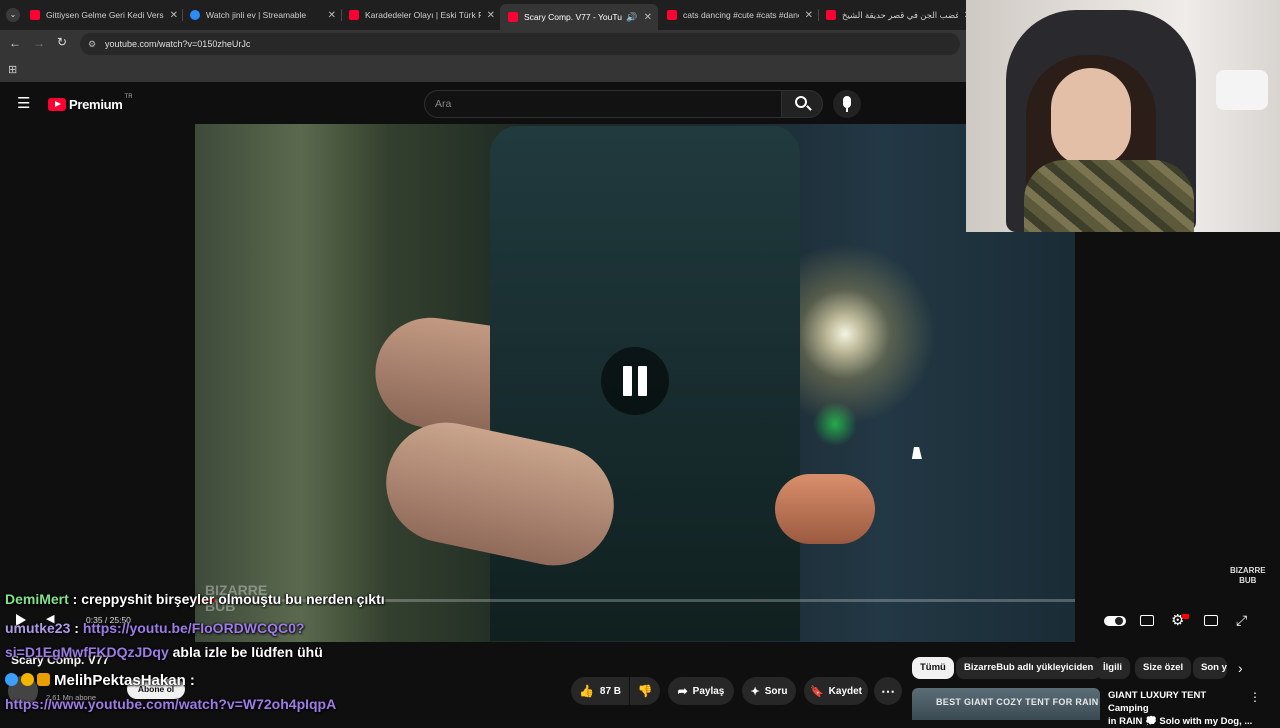  I want to click on mouse-cursor-icon, so click(918, 453).